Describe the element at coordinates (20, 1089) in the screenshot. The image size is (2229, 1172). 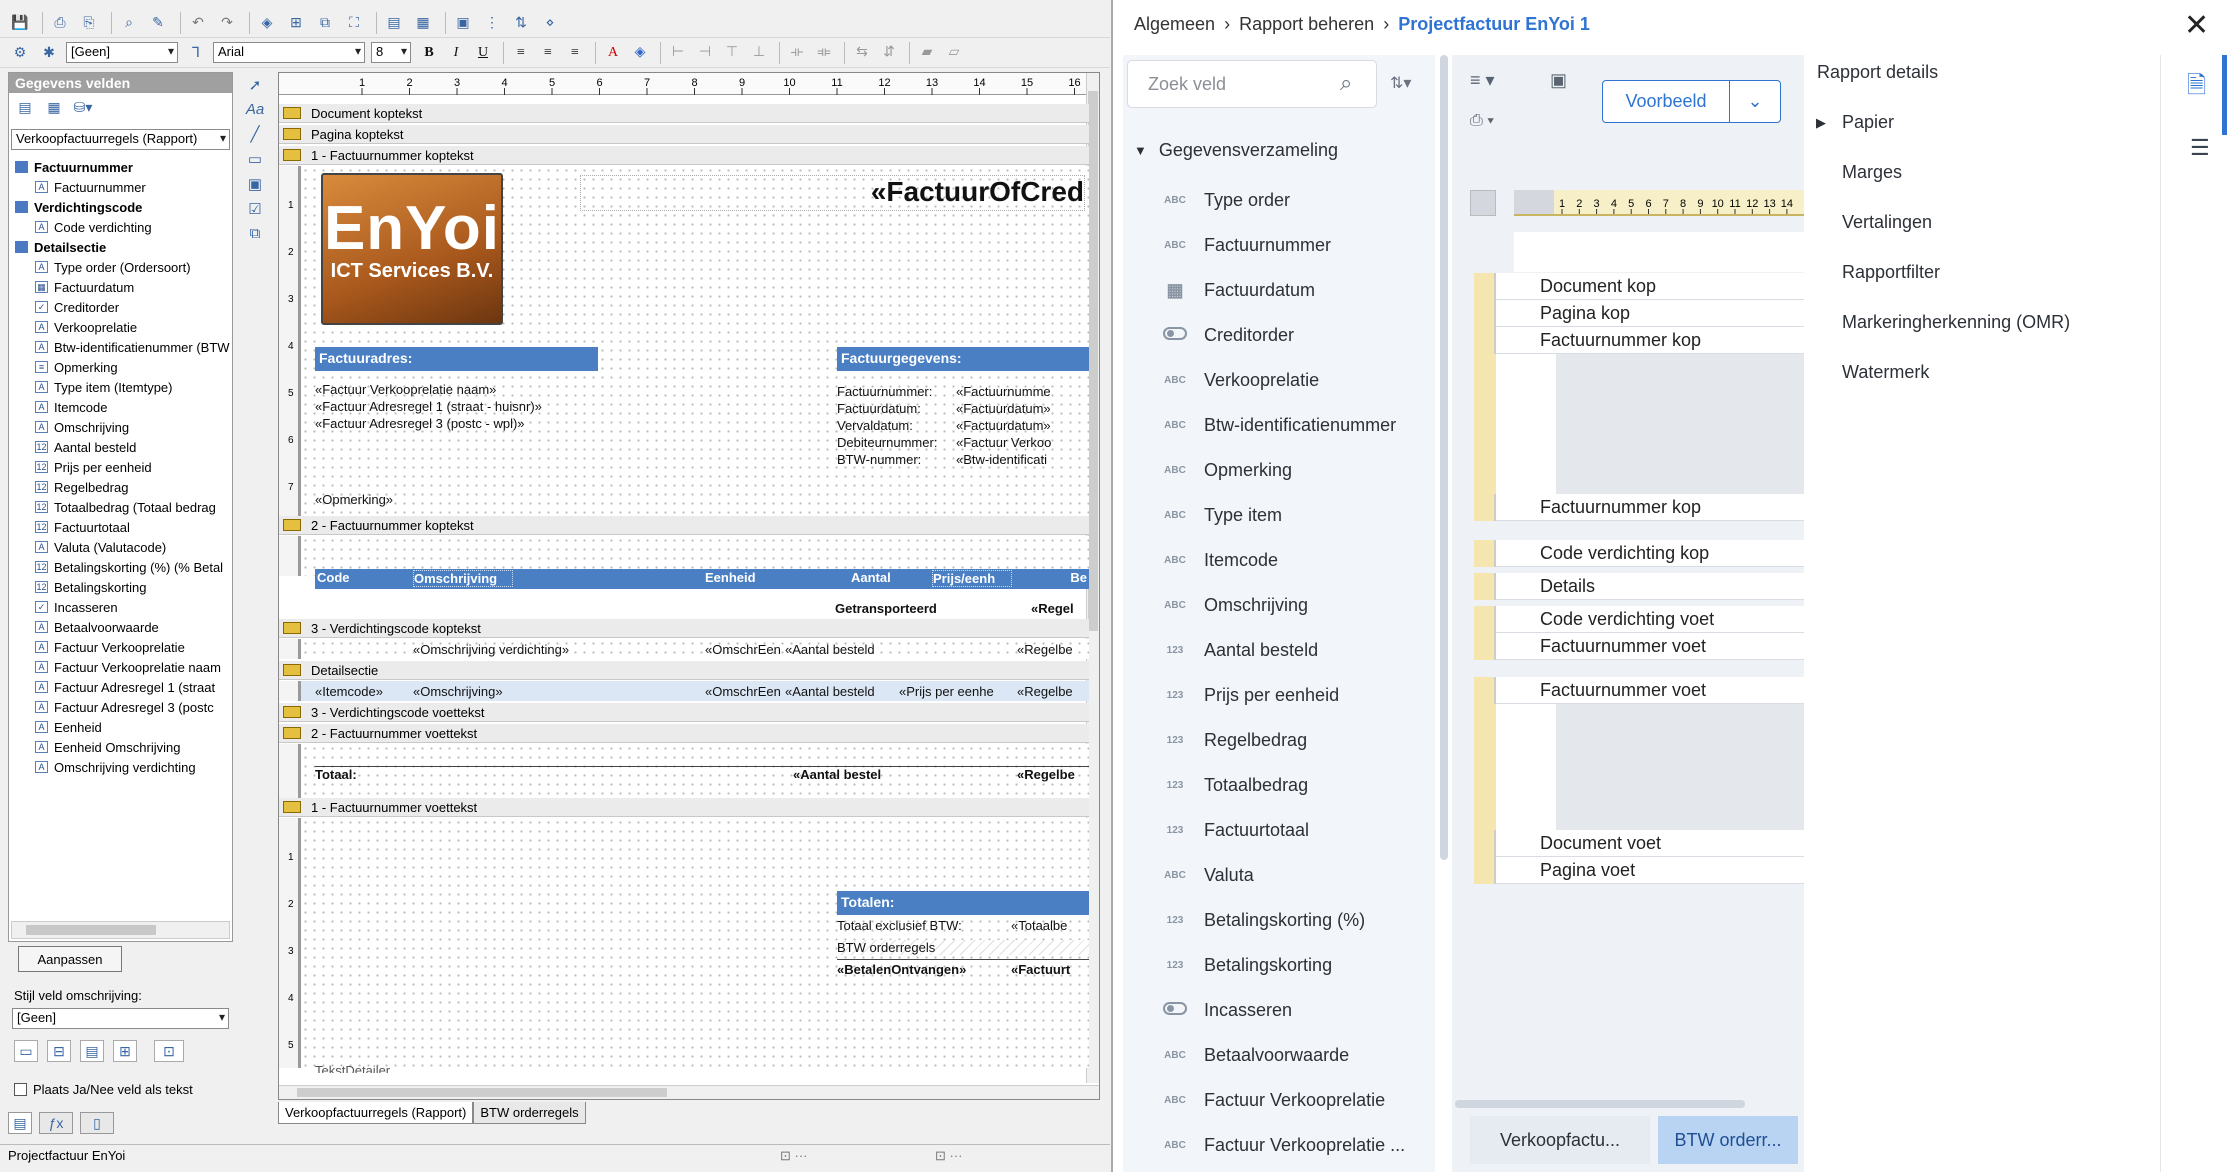
I see `plaats-checkbox` at that location.